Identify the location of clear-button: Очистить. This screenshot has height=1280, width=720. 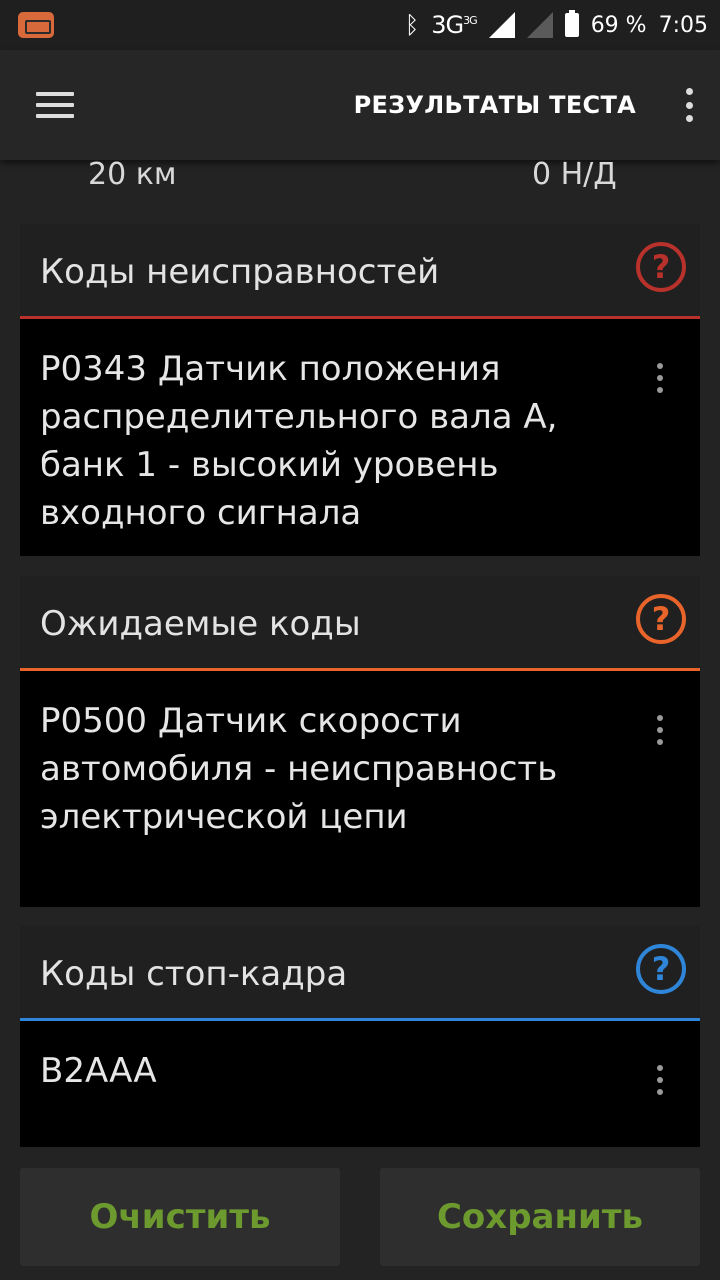
(180, 1217).